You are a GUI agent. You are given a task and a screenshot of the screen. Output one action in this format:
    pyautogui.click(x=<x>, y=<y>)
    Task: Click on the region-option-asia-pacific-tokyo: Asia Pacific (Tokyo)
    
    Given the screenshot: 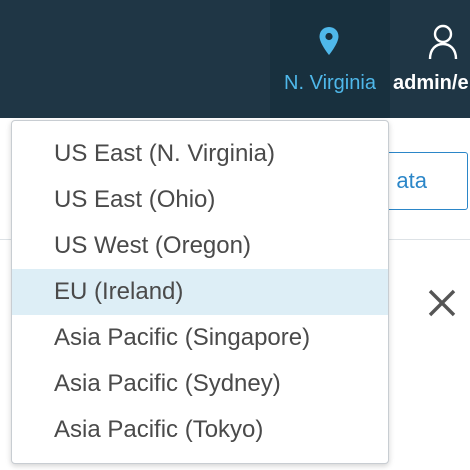 What is the action you would take?
    pyautogui.click(x=200, y=430)
    